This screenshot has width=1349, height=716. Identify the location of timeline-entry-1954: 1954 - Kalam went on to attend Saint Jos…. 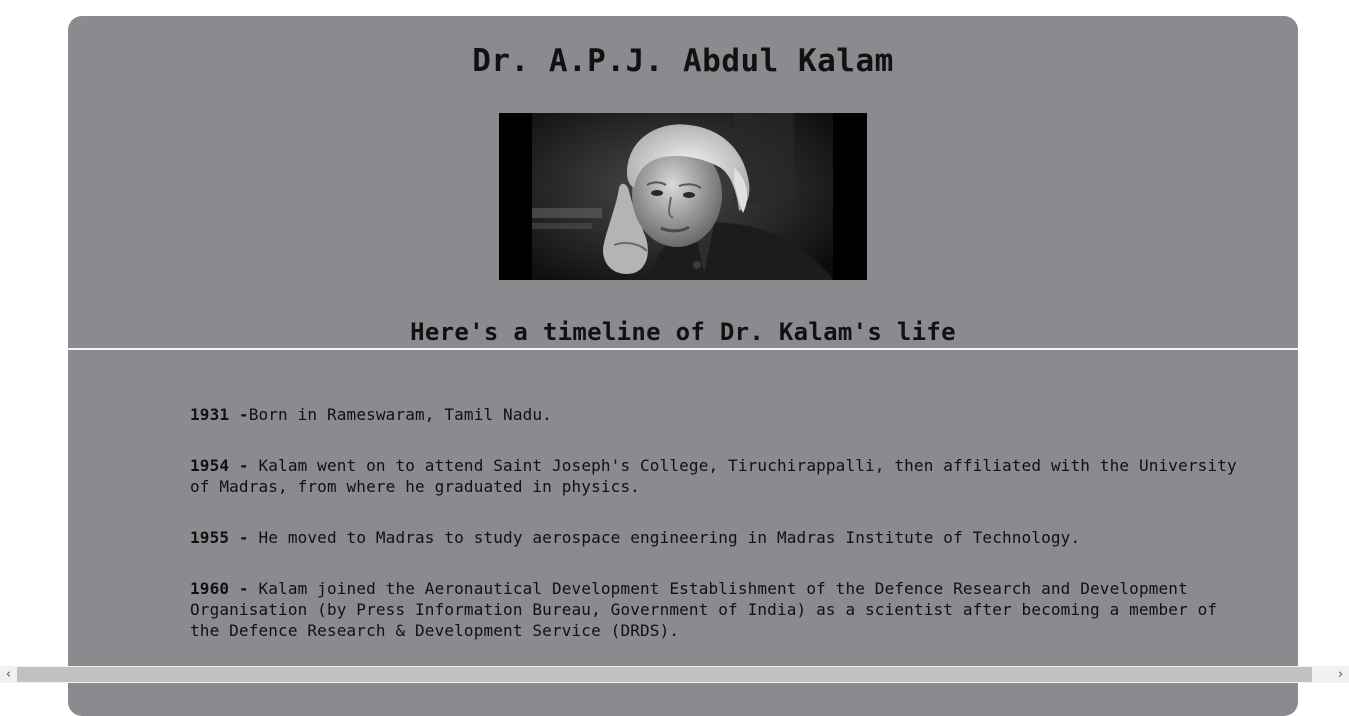
(720, 476).